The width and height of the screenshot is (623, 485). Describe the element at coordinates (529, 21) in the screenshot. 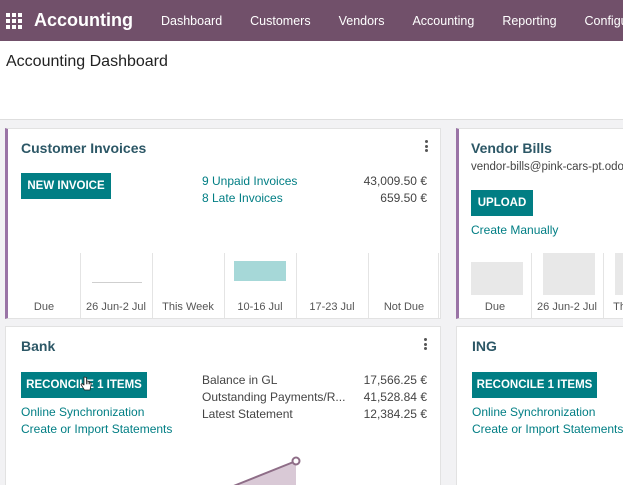

I see `menu-reporting: Reporting` at that location.